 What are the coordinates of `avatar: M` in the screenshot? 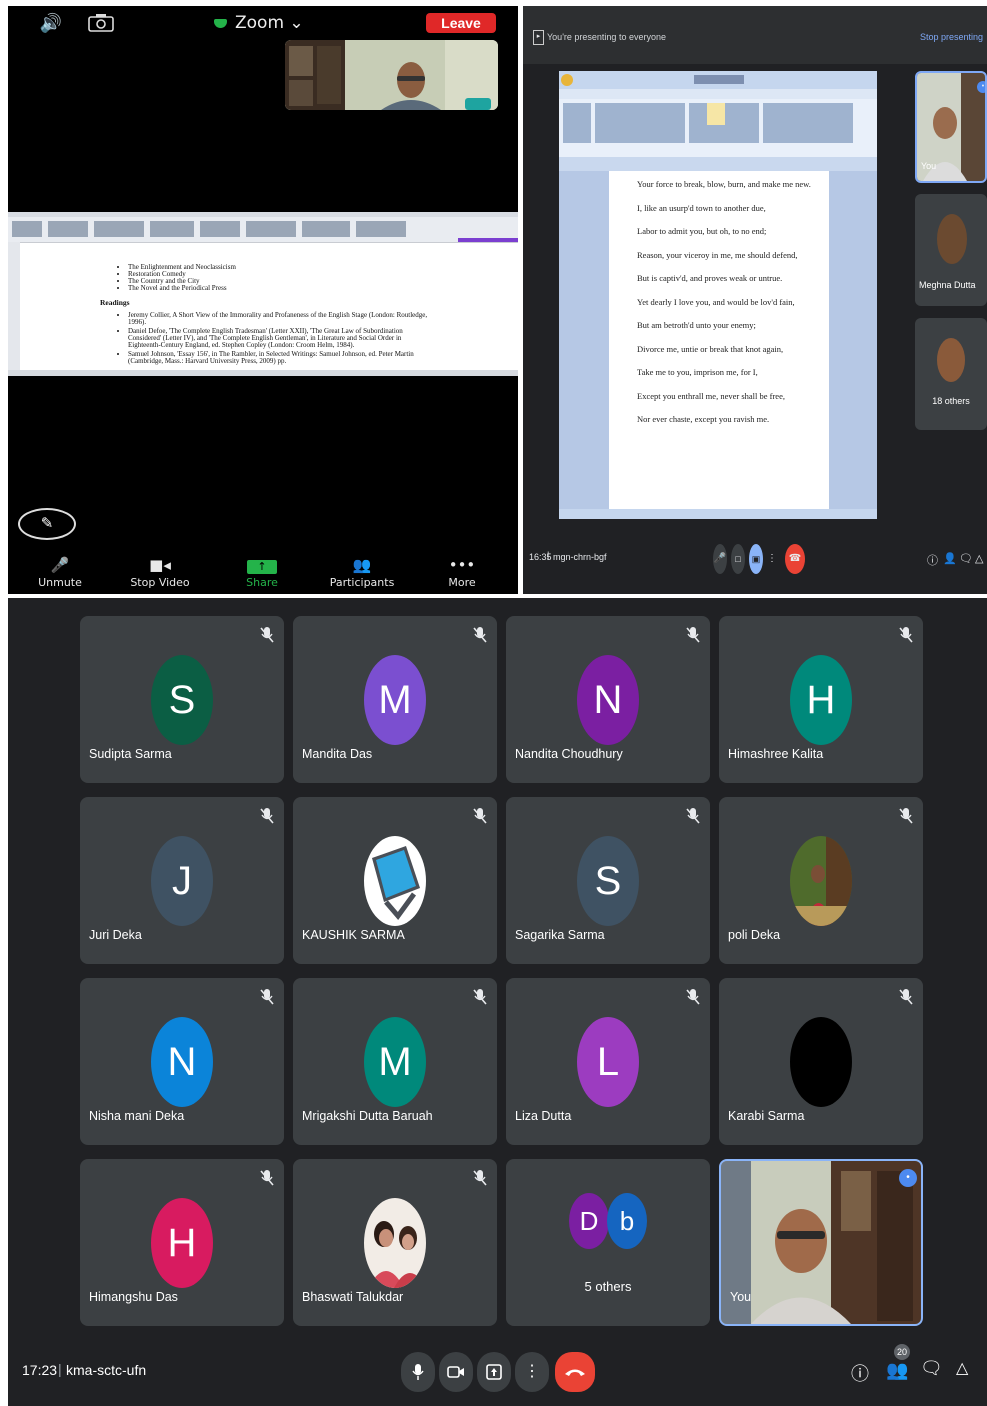 It's located at (395, 1062).